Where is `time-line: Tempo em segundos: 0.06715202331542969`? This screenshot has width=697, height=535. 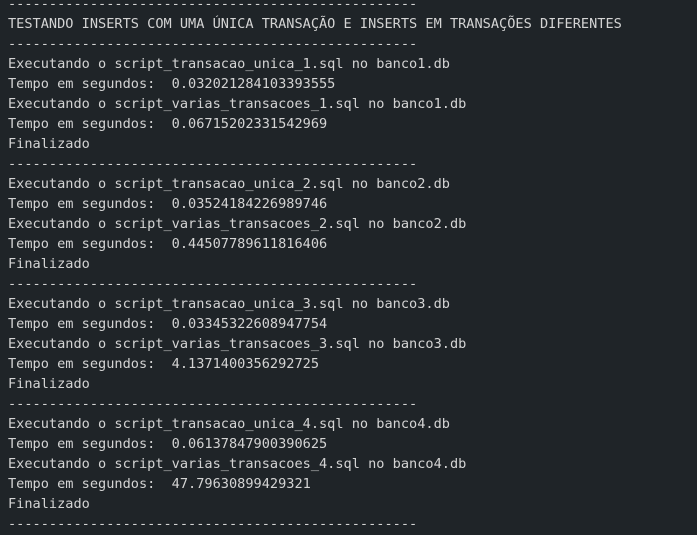 time-line: Tempo em segundos: 0.06715202331542969 is located at coordinates (168, 124).